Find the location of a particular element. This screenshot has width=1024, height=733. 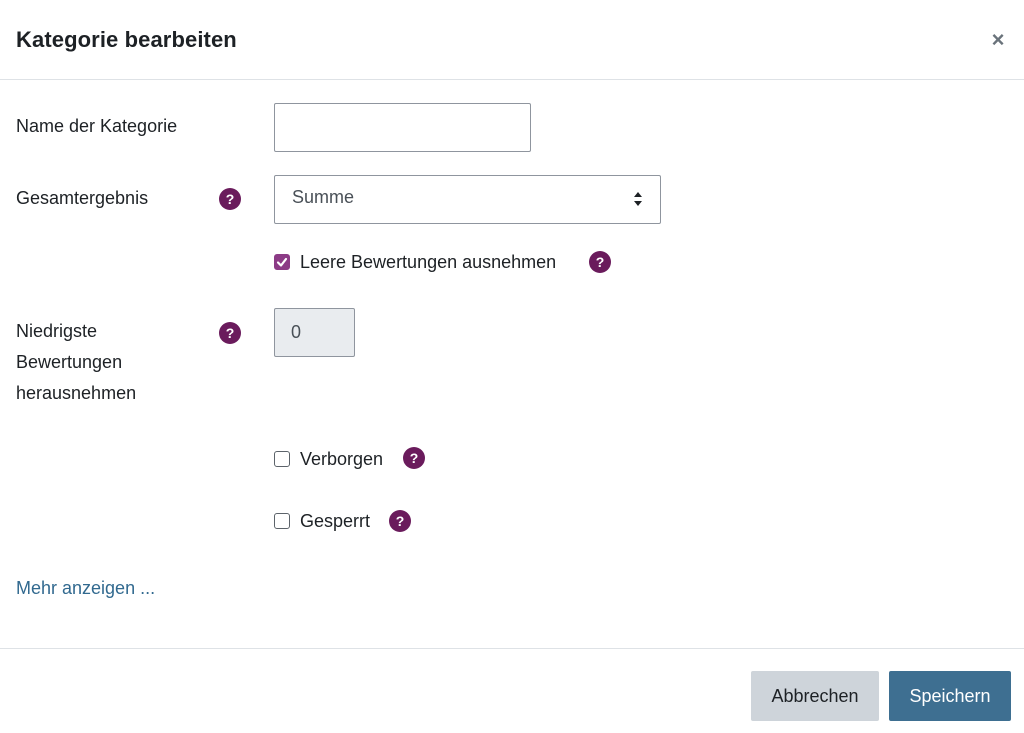

drop-lowest-input: 0 is located at coordinates (314, 332).